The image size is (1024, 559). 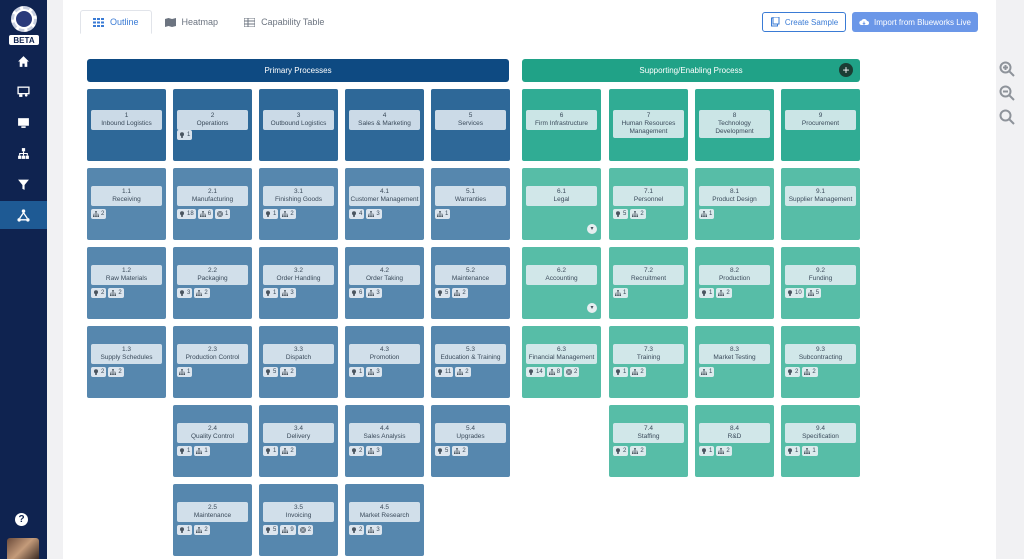 What do you see at coordinates (470, 362) in the screenshot?
I see `capability-card: 5.3 Education & Training 11 2` at bounding box center [470, 362].